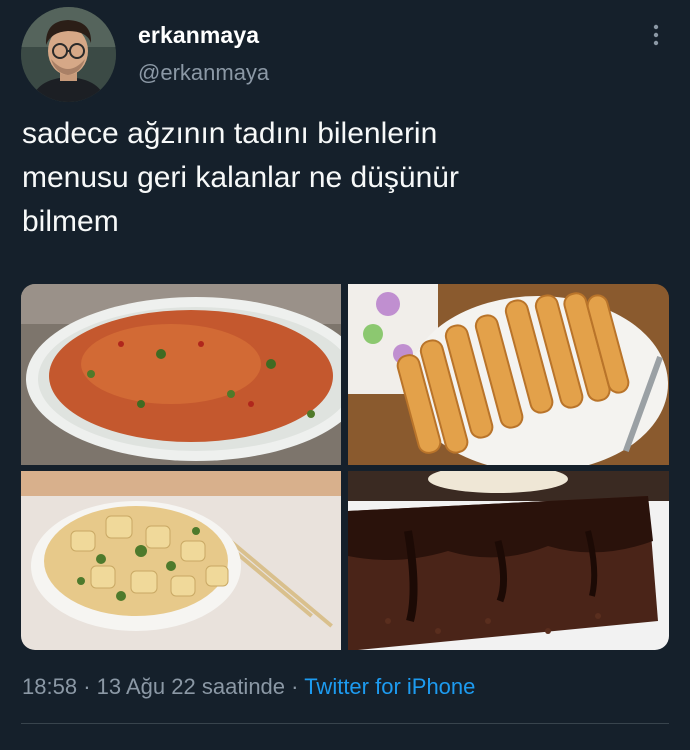 The width and height of the screenshot is (690, 750). I want to click on tweet-date: 13 Ağu 22 saatinde, so click(191, 686).